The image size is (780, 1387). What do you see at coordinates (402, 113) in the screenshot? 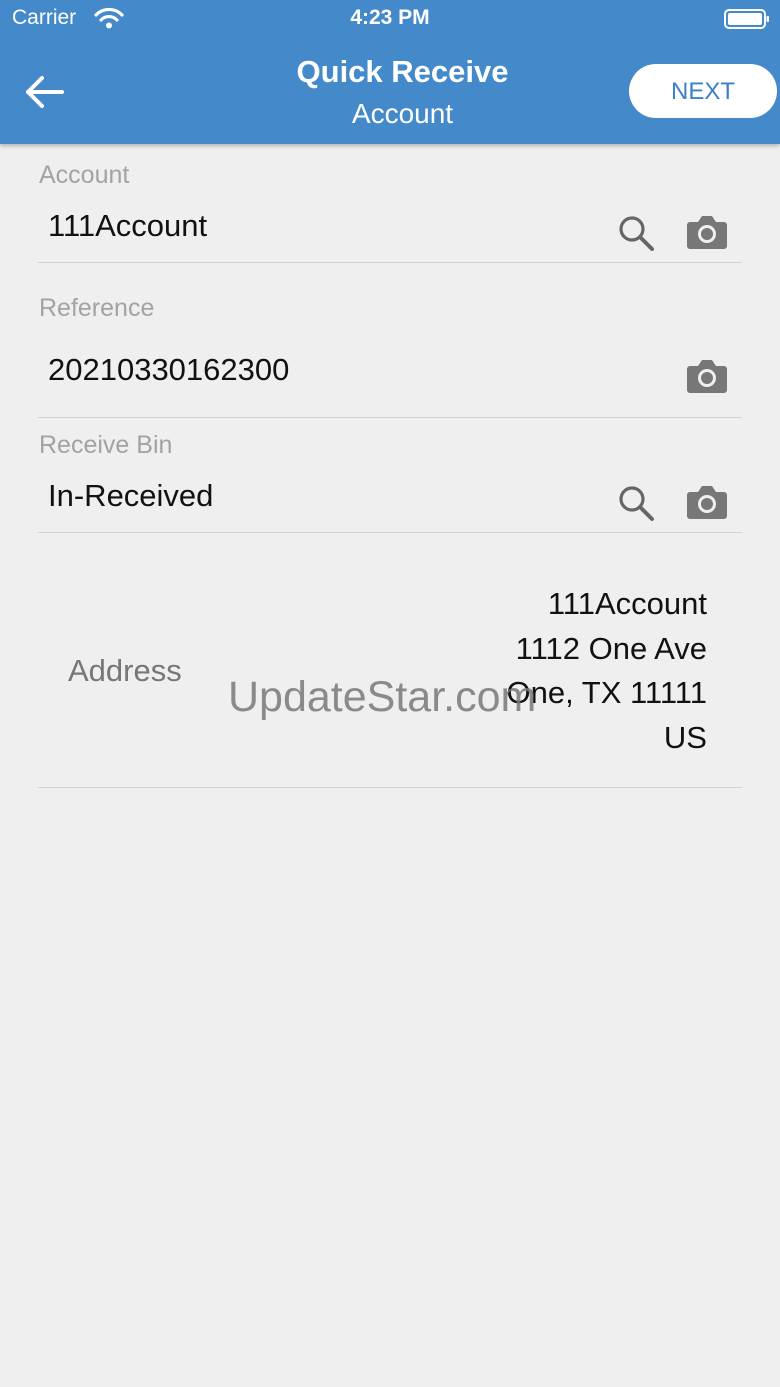
I see `page-subtitle: Account` at bounding box center [402, 113].